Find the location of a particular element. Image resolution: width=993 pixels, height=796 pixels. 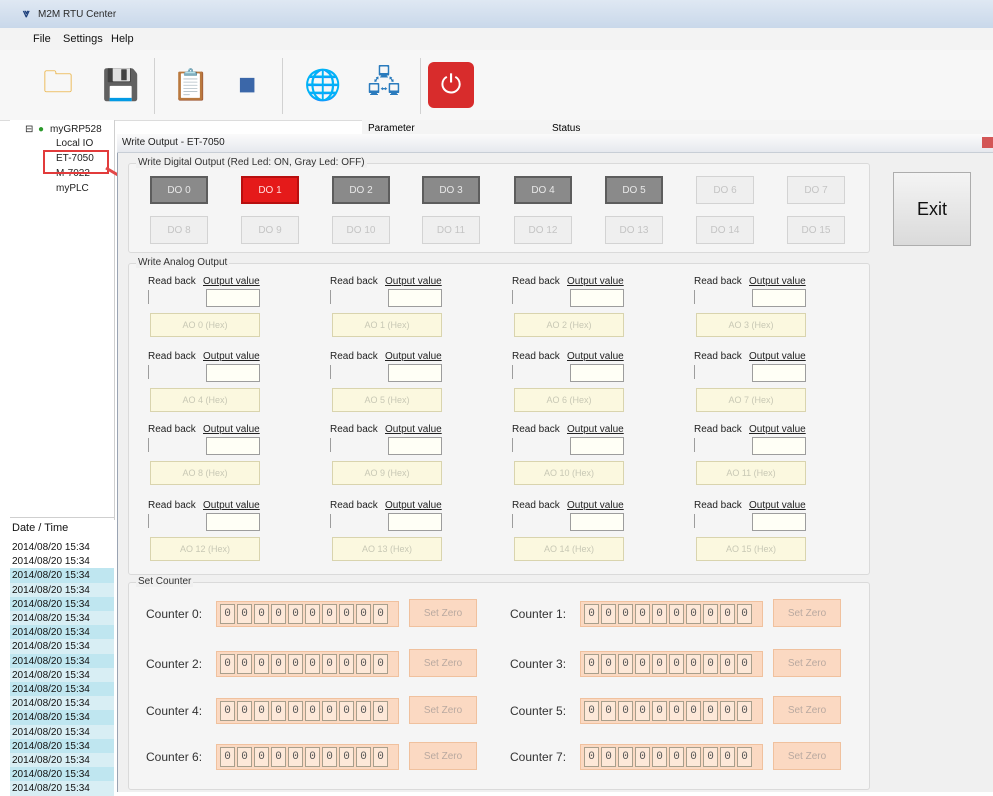

ao-write-button-11: AO 11 (Hex) is located at coordinates (751, 473).